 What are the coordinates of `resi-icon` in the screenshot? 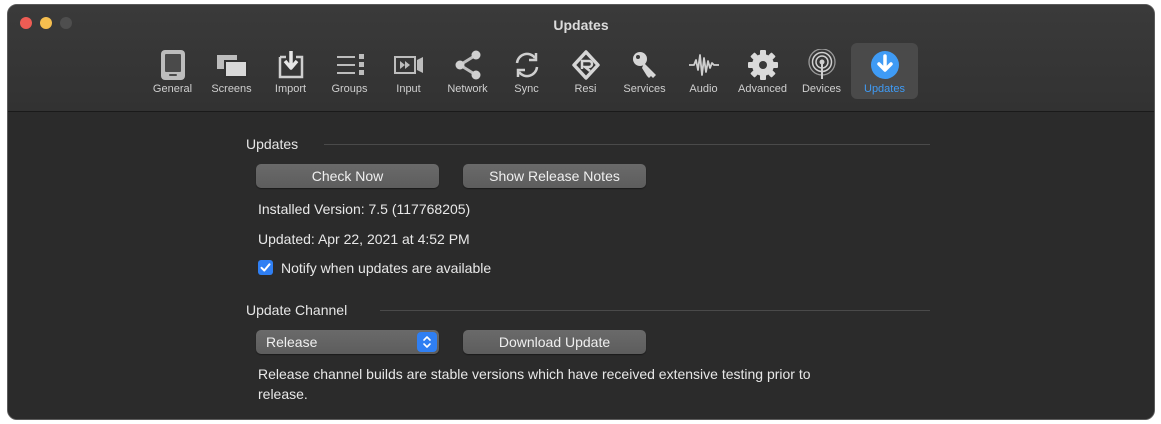 It's located at (586, 65).